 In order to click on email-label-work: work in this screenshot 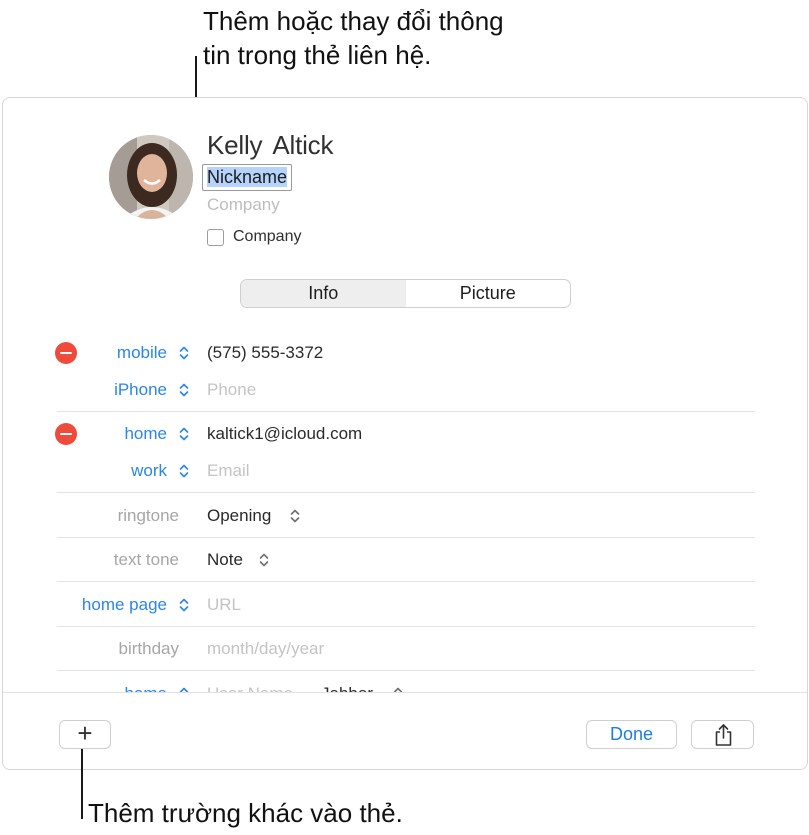, I will do `click(149, 471)`.